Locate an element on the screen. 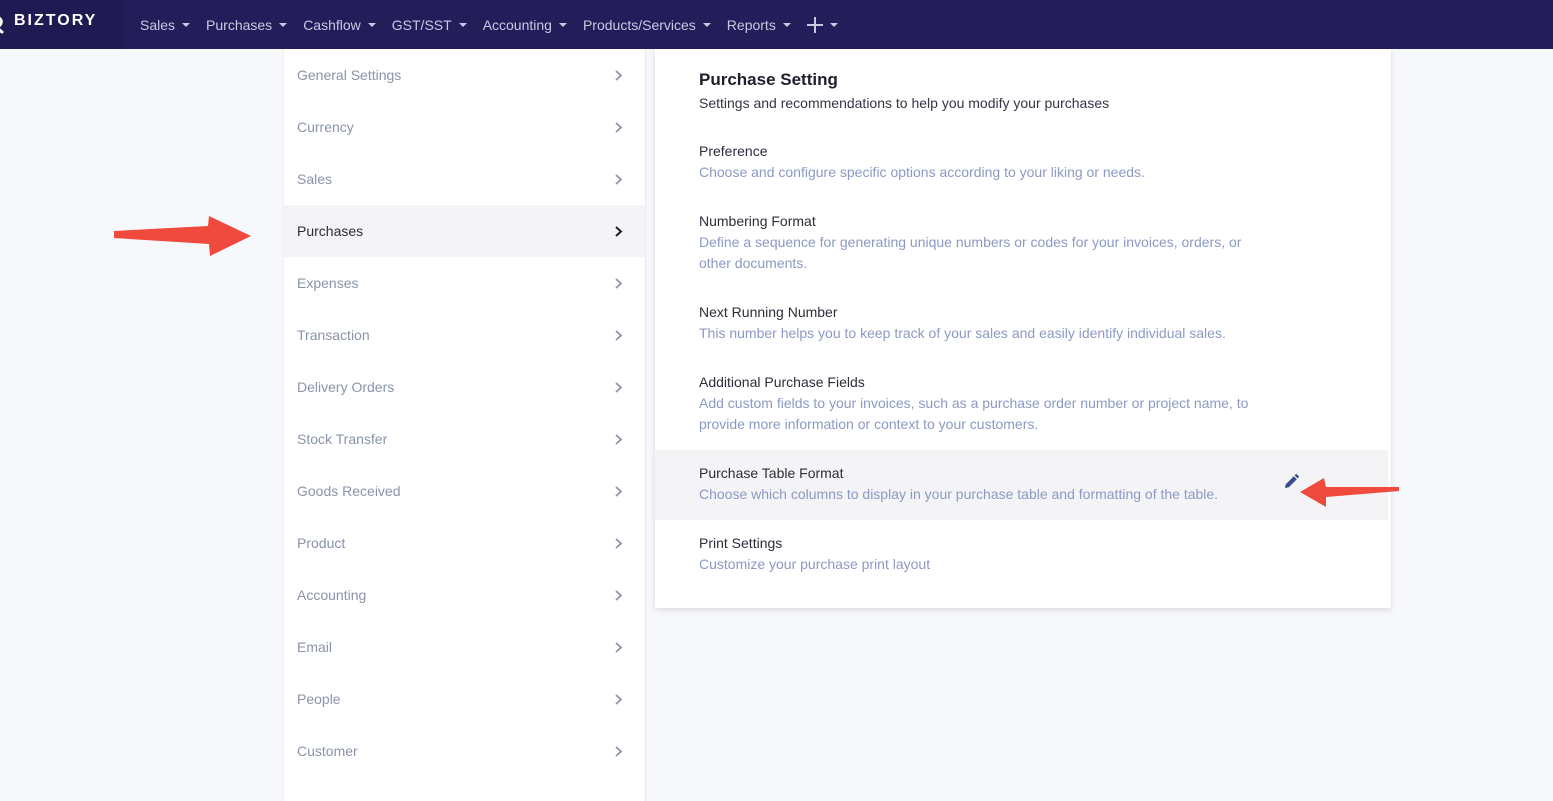  nav-products-services: Products/Services is located at coordinates (647, 24).